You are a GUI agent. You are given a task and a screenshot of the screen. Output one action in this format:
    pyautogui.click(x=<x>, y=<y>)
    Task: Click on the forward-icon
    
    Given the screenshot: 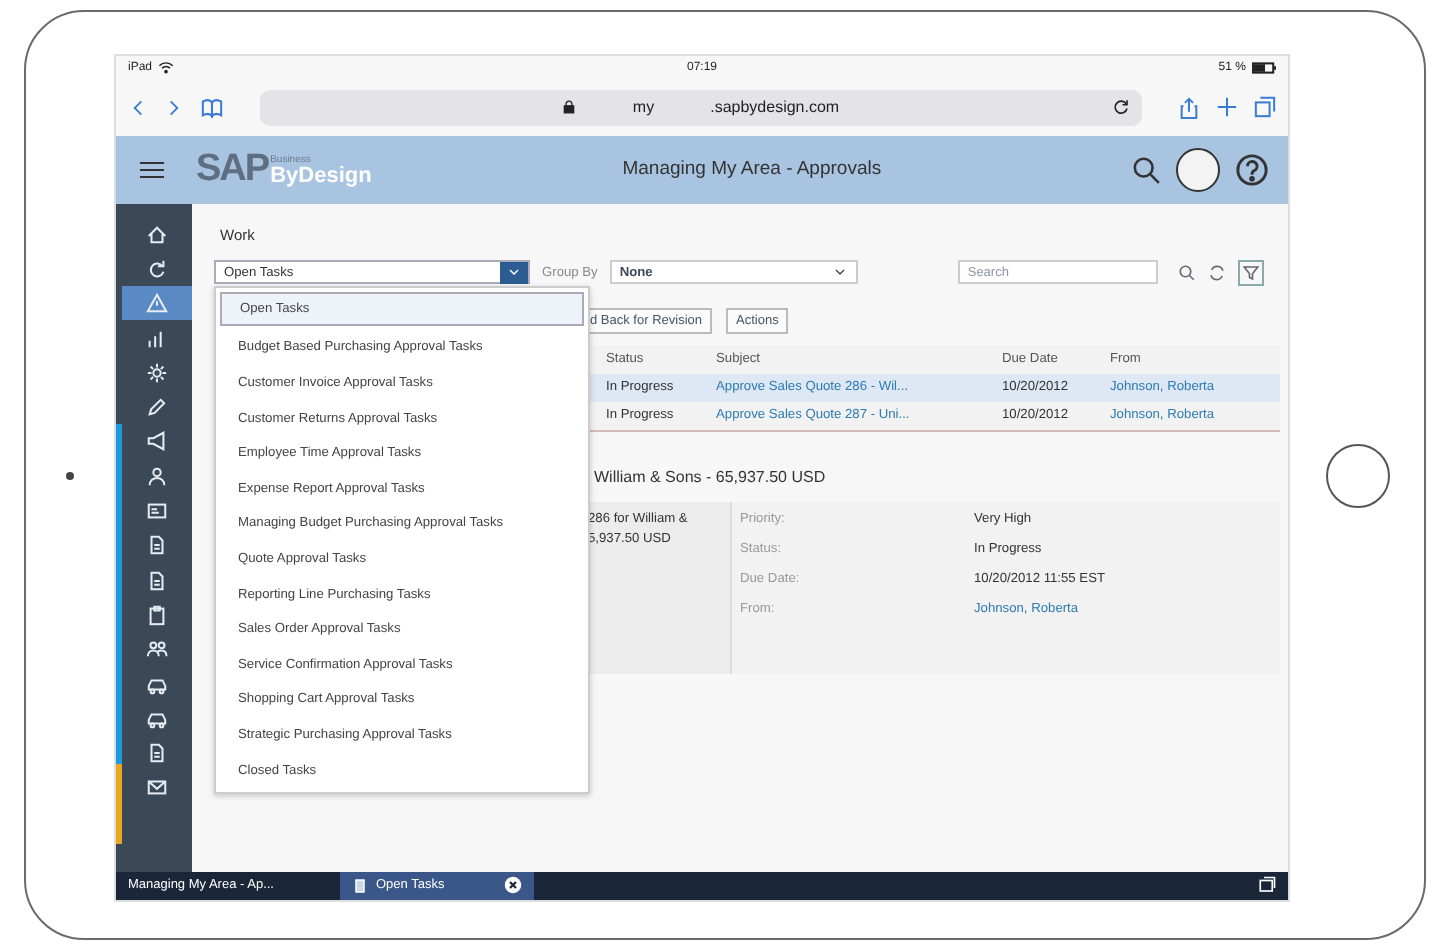 What is the action you would take?
    pyautogui.click(x=174, y=107)
    